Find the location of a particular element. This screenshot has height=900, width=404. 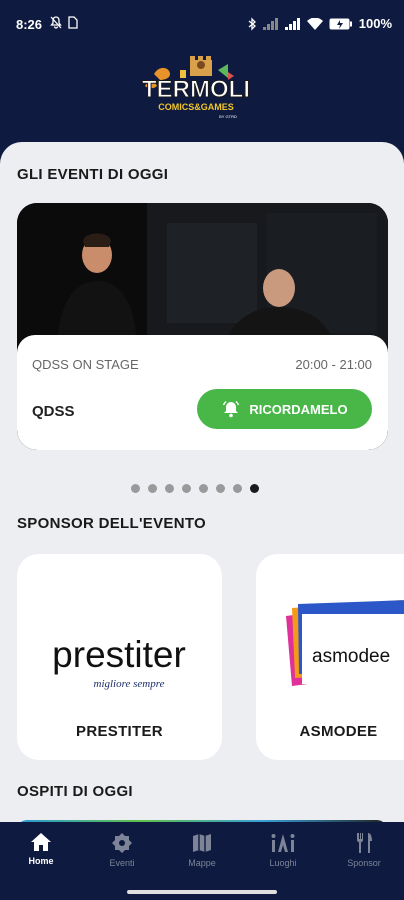

nav-sponsor: Sponsor is located at coordinates (364, 850).